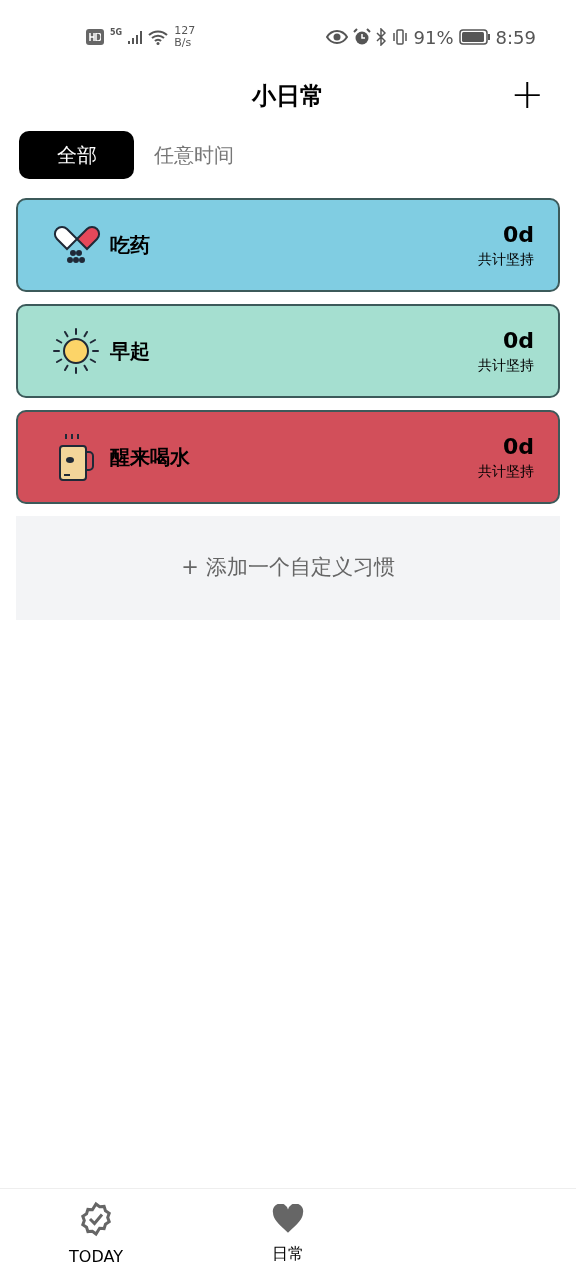  I want to click on battery-percent: 91%, so click(433, 37).